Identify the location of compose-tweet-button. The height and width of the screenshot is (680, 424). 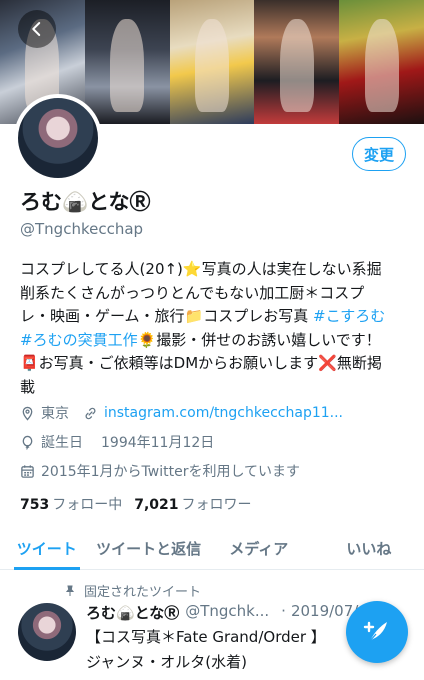
(377, 632).